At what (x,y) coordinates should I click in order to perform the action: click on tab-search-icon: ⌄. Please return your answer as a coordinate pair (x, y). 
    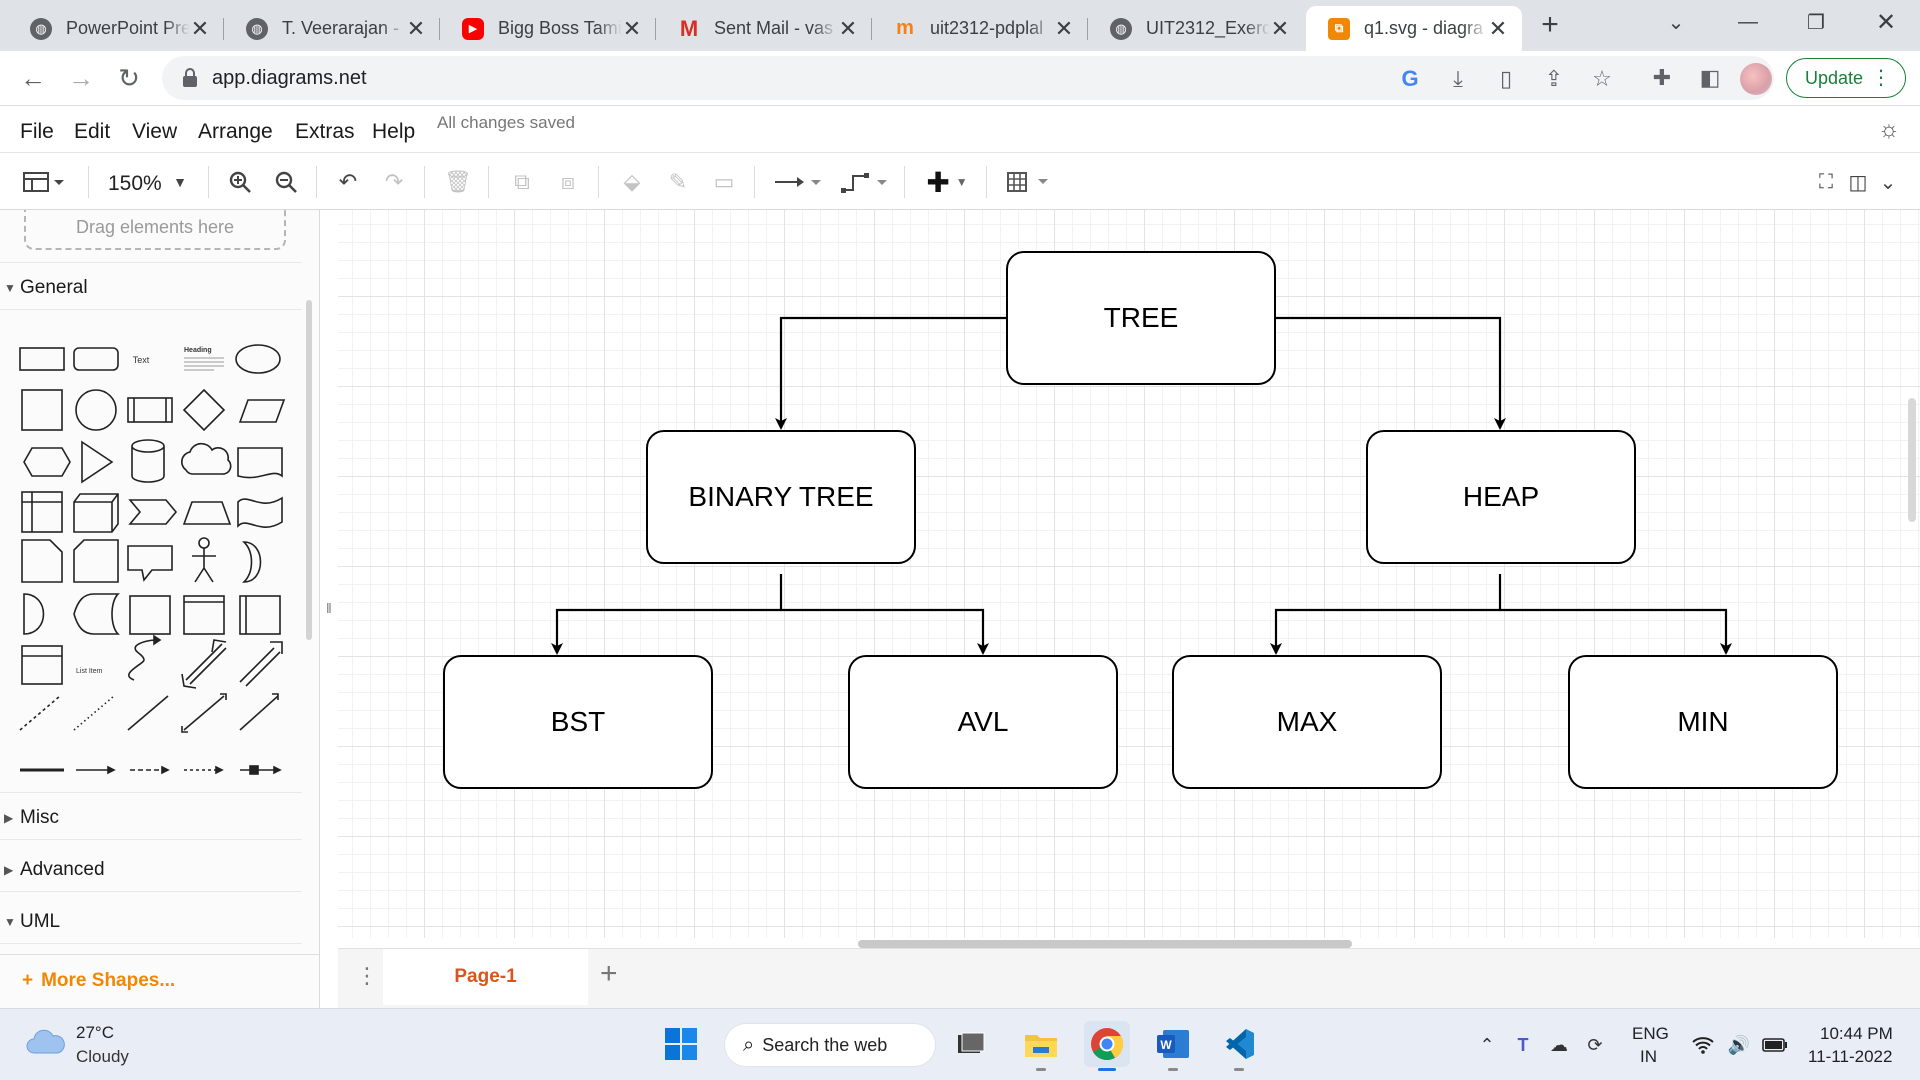
    Looking at the image, I should click on (1676, 22).